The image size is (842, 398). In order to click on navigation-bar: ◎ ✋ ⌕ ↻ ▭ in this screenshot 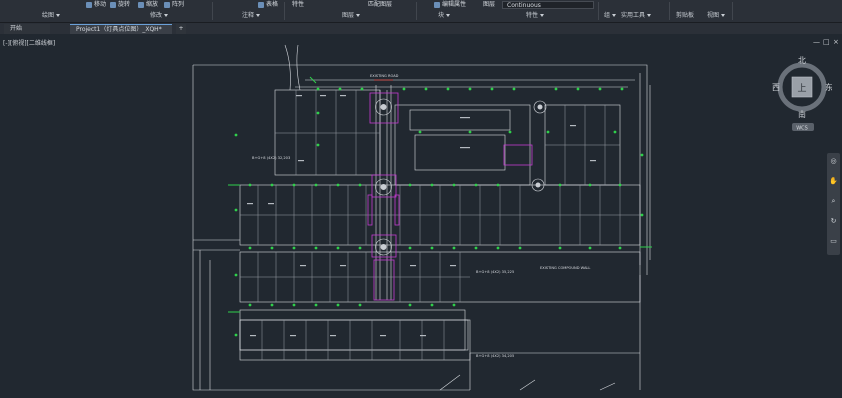, I will do `click(833, 204)`.